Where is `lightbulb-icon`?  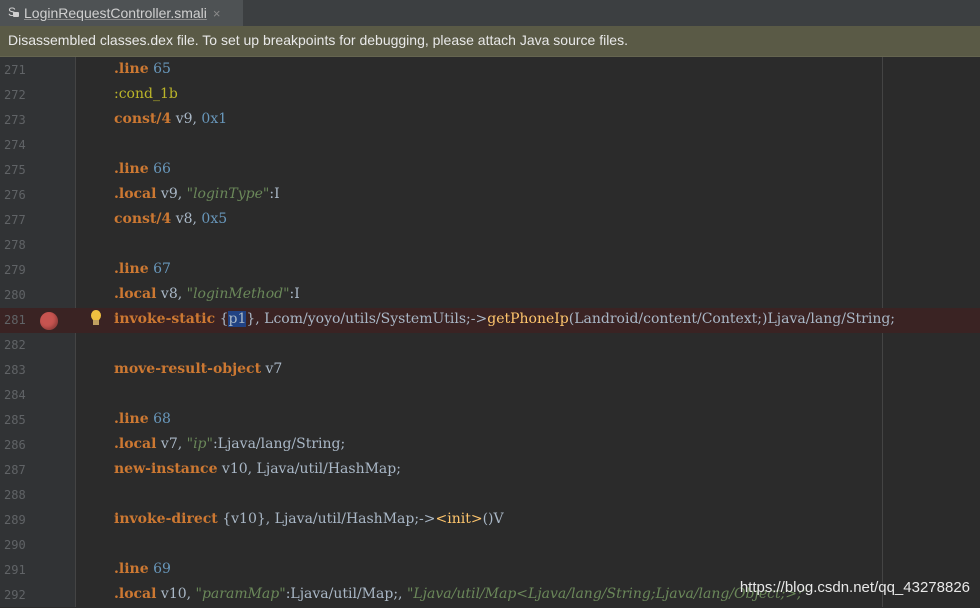
lightbulb-icon is located at coordinates (96, 320).